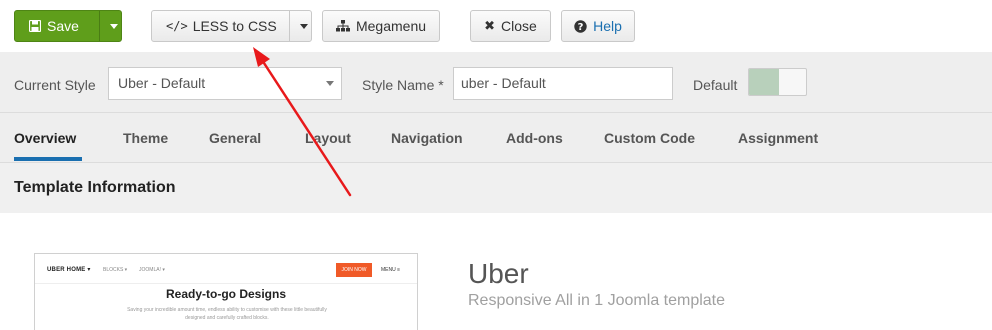 Image resolution: width=992 pixels, height=330 pixels. What do you see at coordinates (391, 270) in the screenshot?
I see `preview-menu: MENU ≡` at bounding box center [391, 270].